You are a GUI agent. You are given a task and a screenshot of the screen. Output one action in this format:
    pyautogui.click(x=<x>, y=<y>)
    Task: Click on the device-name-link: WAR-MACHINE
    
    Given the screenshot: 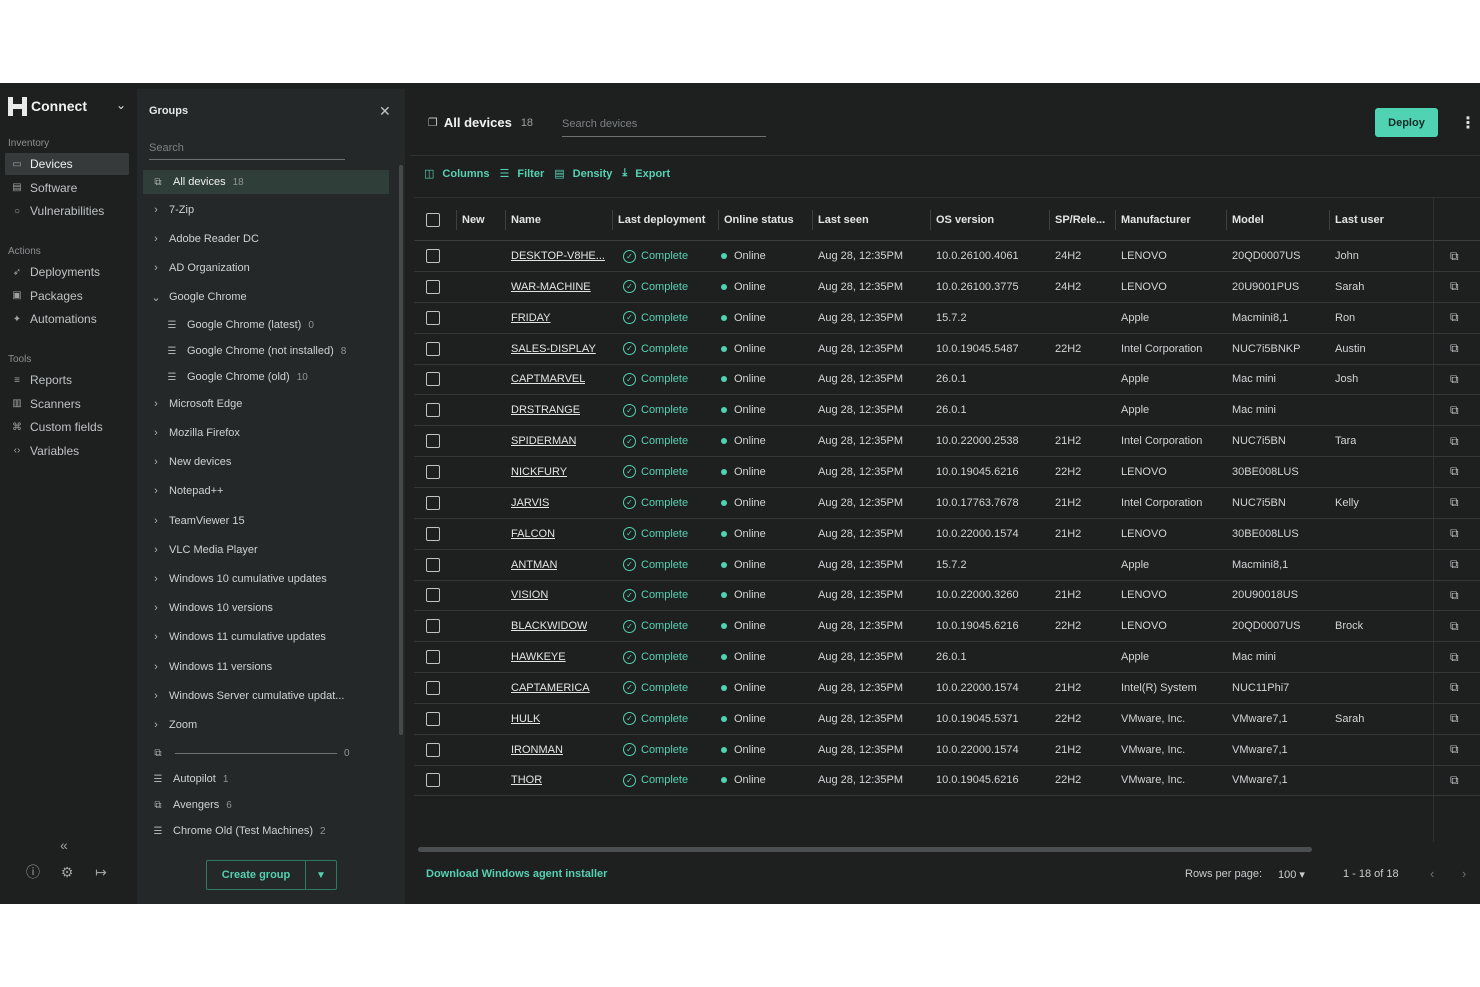 What is the action you would take?
    pyautogui.click(x=551, y=287)
    